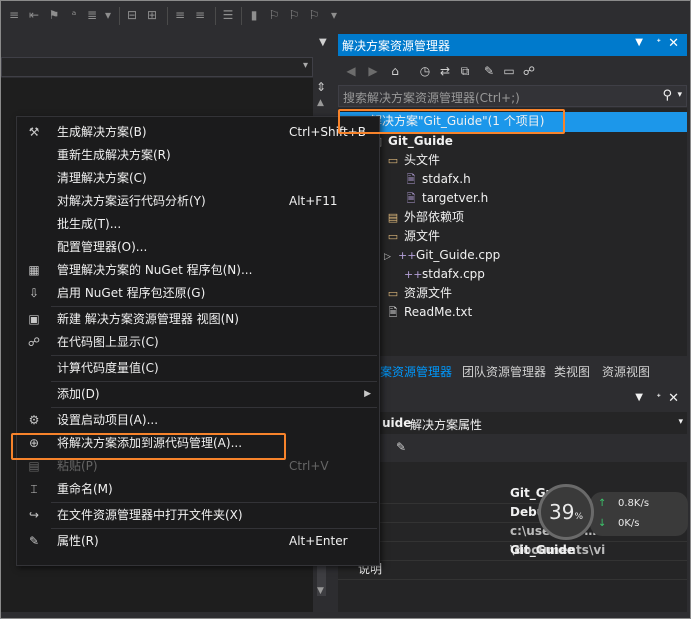 This screenshot has width=691, height=619. Describe the element at coordinates (119, 16) in the screenshot. I see `toolbar-separator` at that location.